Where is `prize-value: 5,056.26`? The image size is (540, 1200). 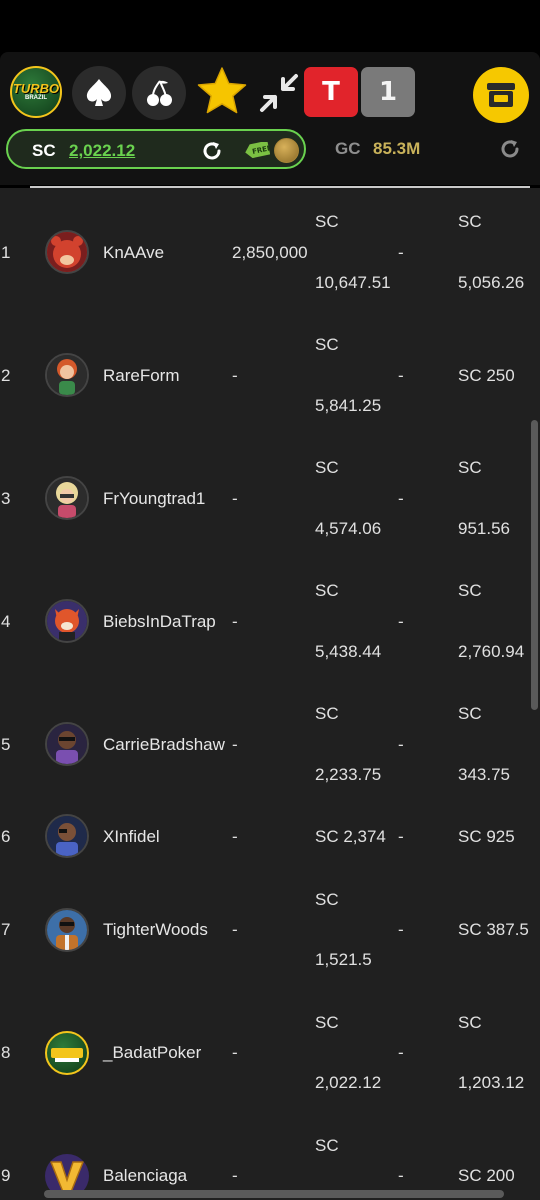 prize-value: 5,056.26 is located at coordinates (491, 282).